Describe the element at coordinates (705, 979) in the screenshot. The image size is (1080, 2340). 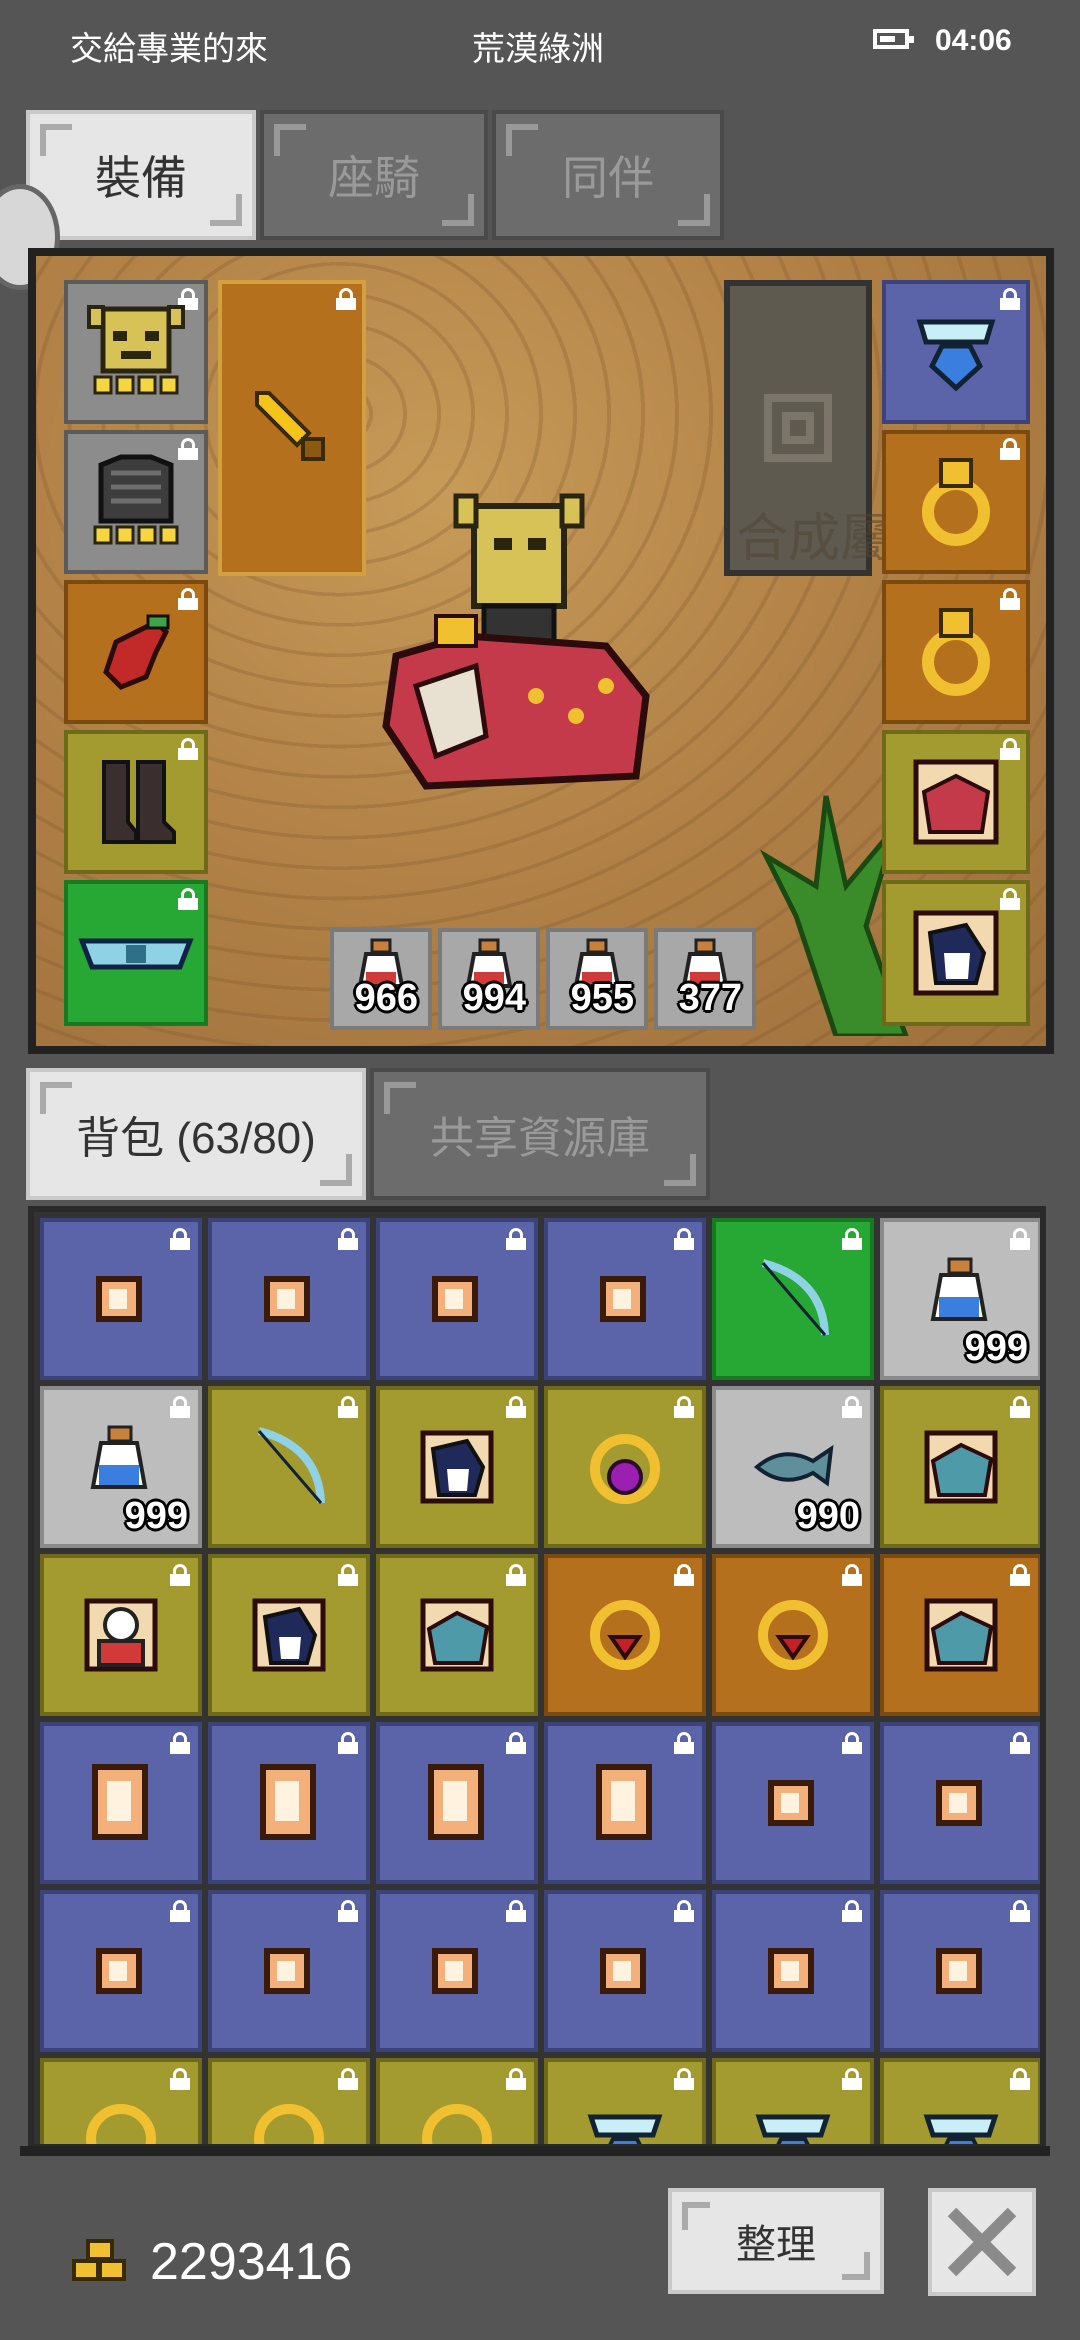
I see `potion-slot-4: 377` at that location.